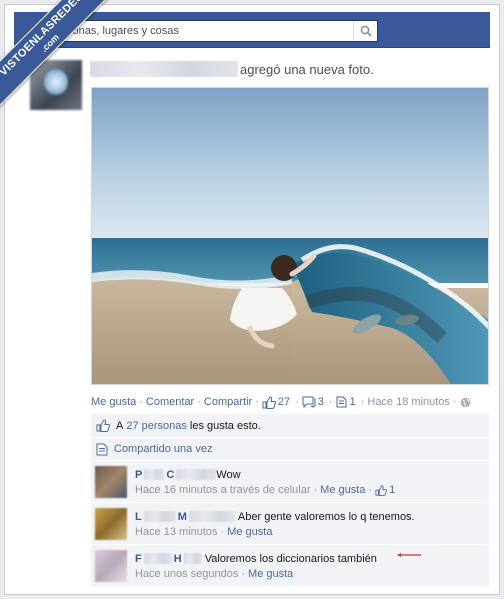 The image size is (504, 599). I want to click on comment-like-count: 1, so click(392, 490).